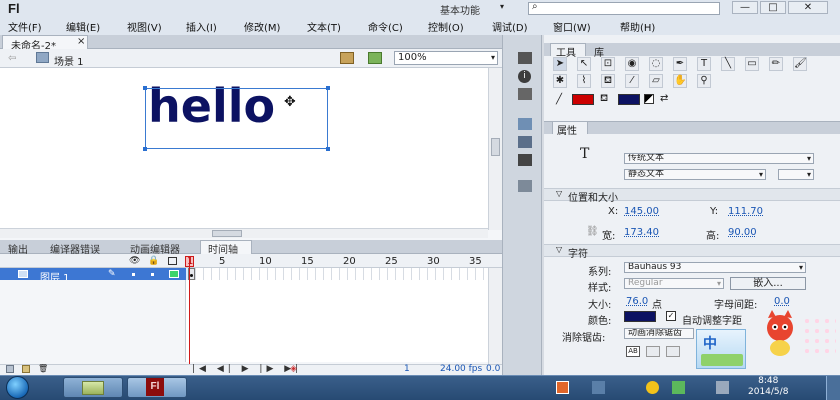  What do you see at coordinates (632, 64) in the screenshot?
I see `3d-rotation-tool-icon: ◉` at bounding box center [632, 64].